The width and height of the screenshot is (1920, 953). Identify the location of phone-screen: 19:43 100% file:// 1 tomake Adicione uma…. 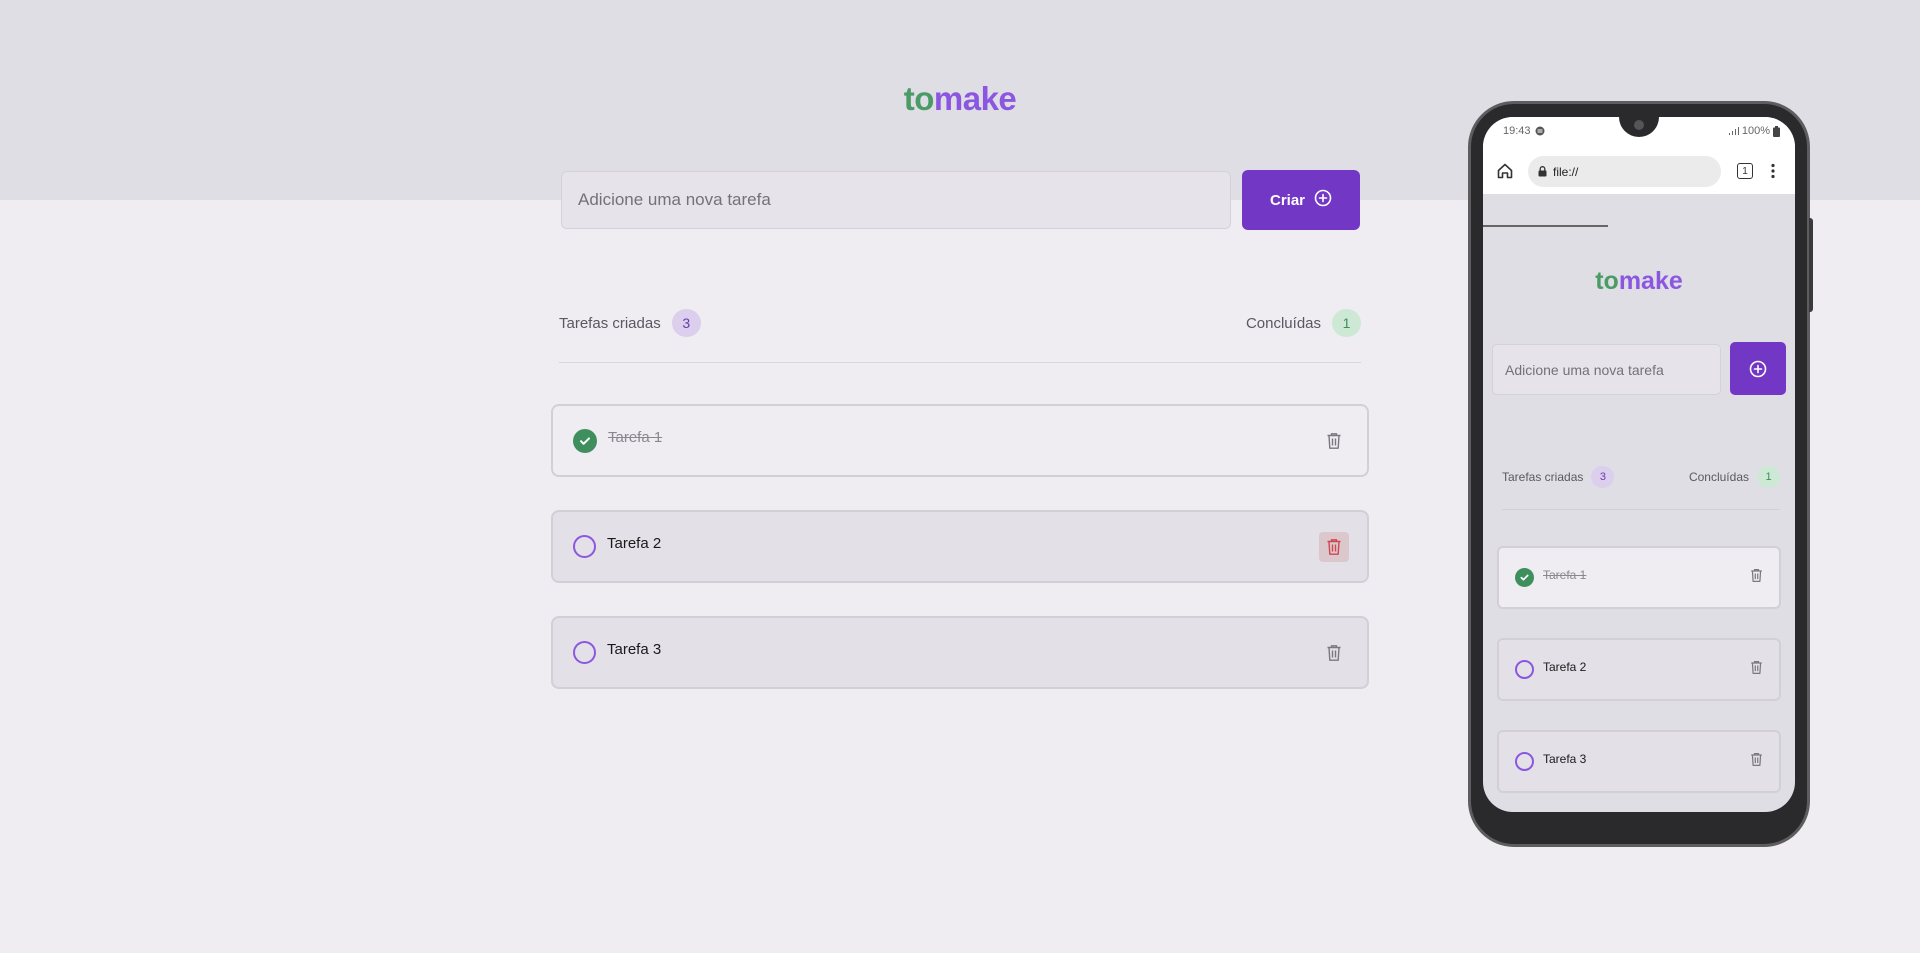
(1639, 464).